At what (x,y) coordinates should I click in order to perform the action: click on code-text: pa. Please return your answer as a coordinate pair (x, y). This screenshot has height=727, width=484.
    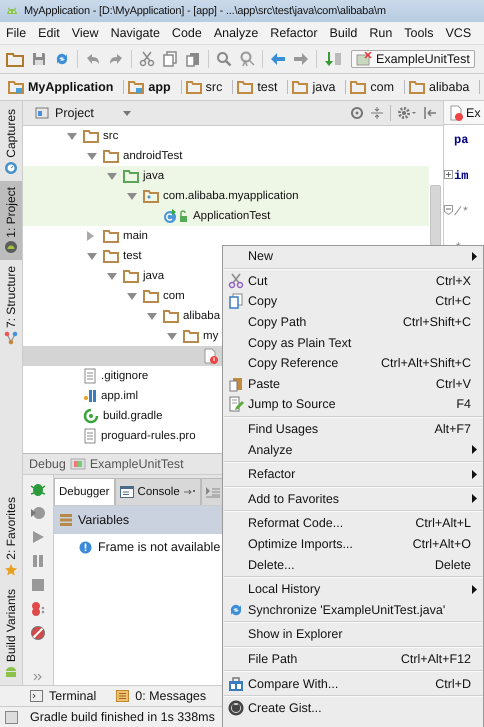
    Looking at the image, I should click on (461, 140).